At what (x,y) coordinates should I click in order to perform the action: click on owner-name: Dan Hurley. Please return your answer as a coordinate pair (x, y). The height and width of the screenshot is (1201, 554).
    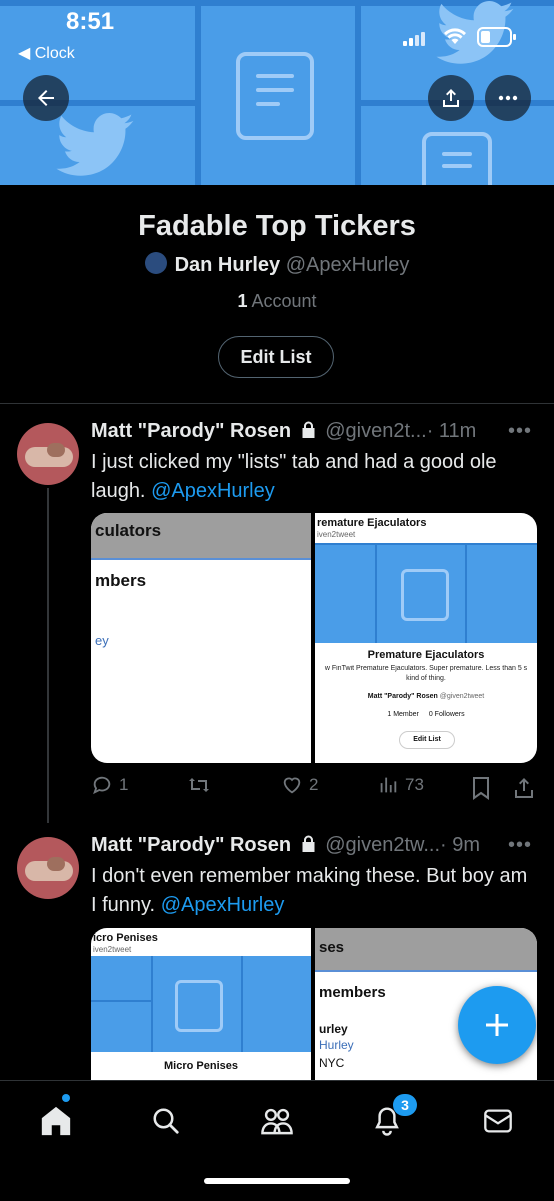
    Looking at the image, I should click on (227, 265).